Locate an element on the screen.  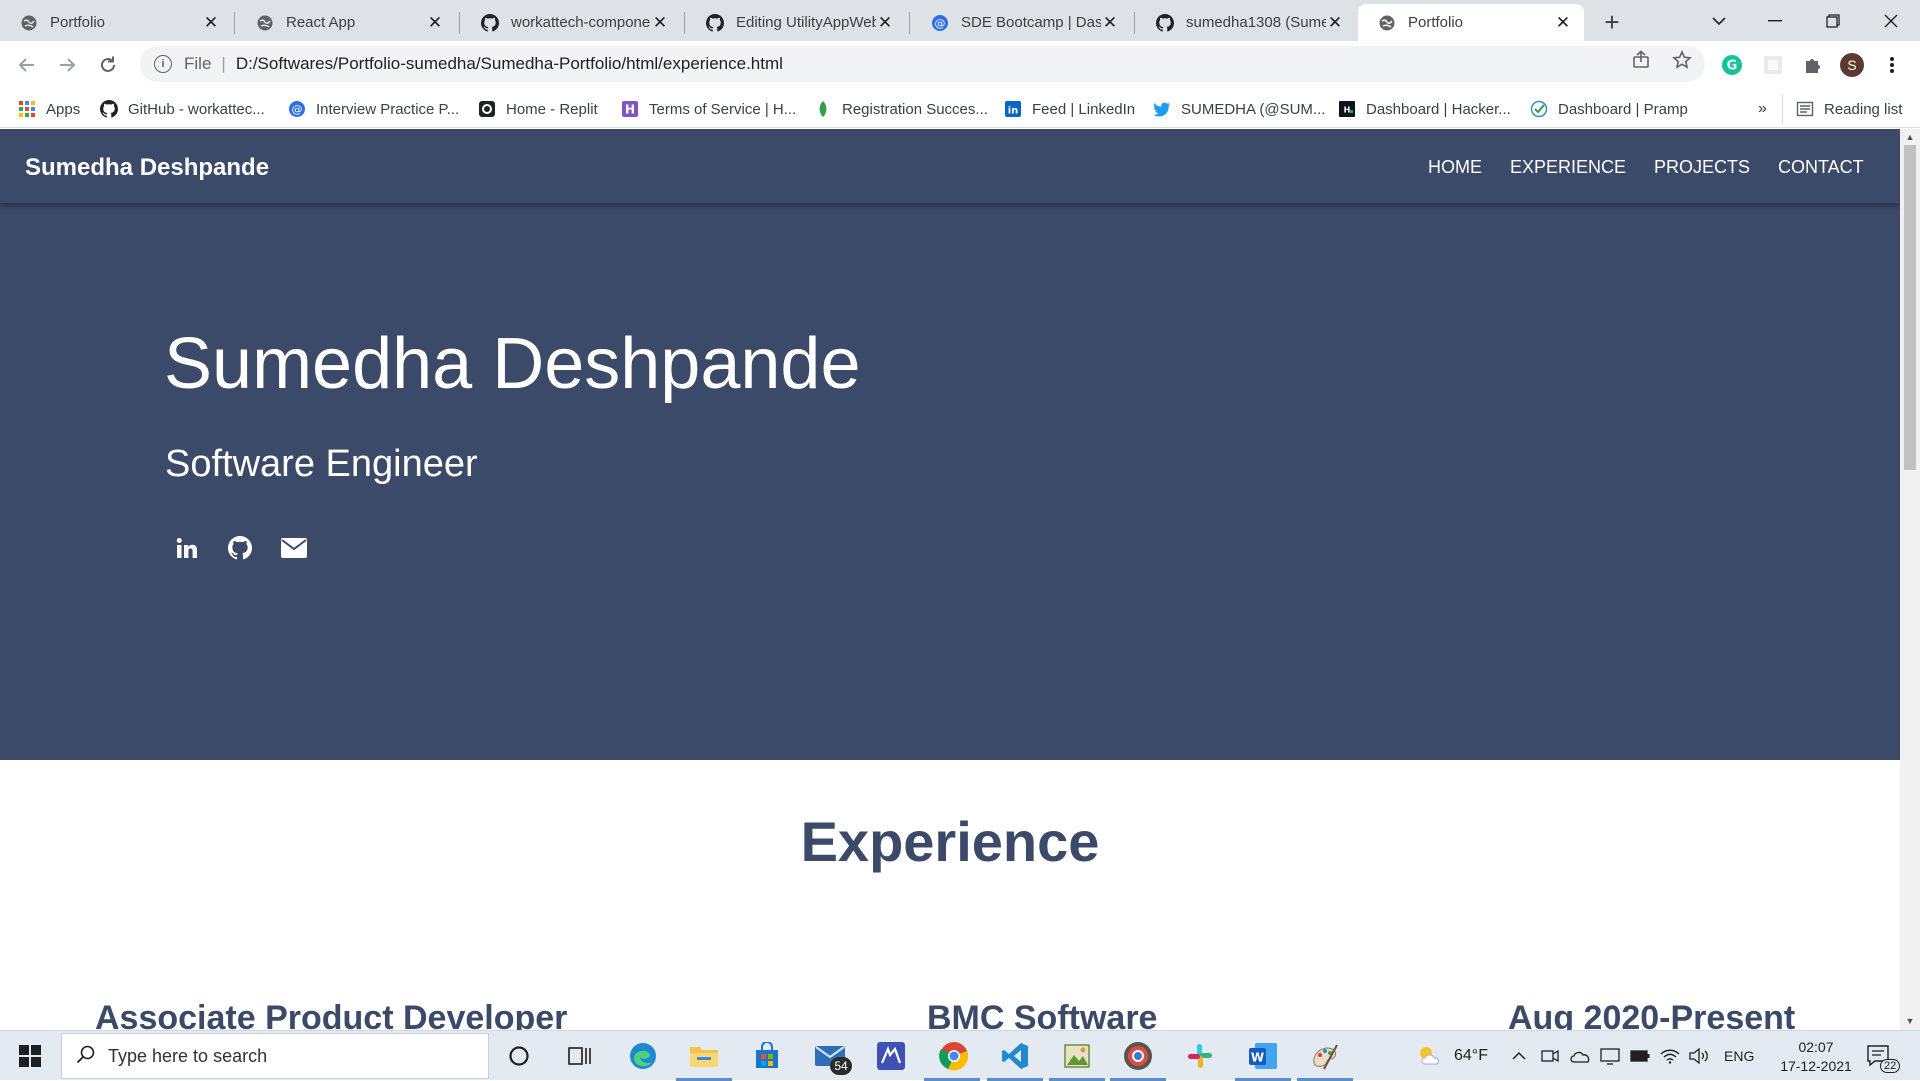
weather-widget: 64°F is located at coordinates (1452, 1056).